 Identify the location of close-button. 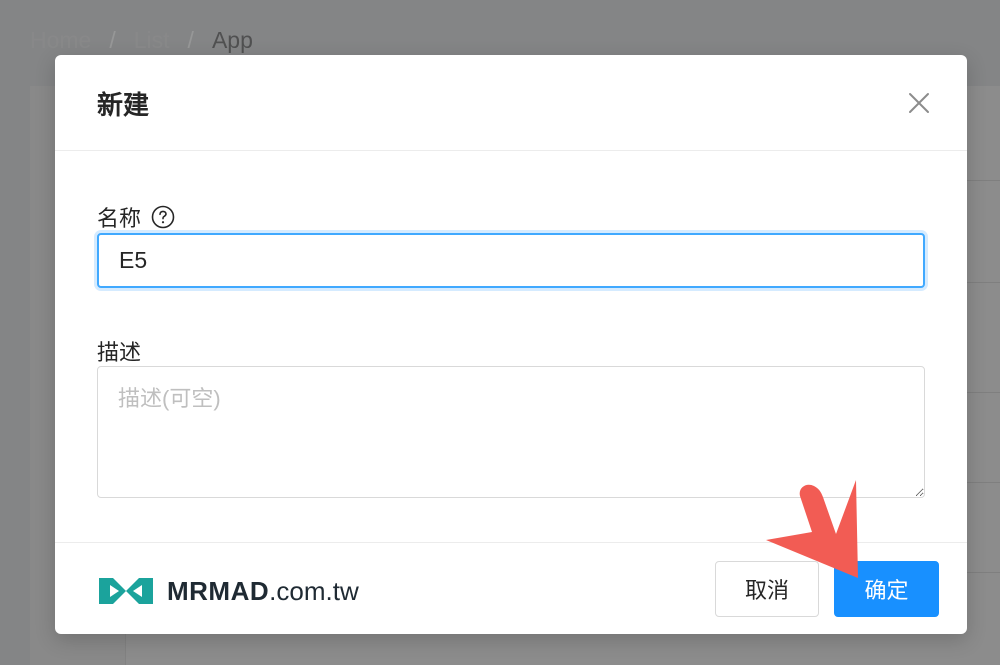
(919, 103).